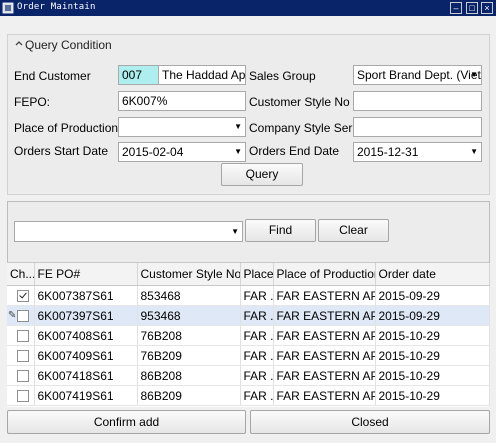 The width and height of the screenshot is (496, 443). Describe the element at coordinates (86, 295) in the screenshot. I see `fe-po-cell: 6K007387S61` at that location.